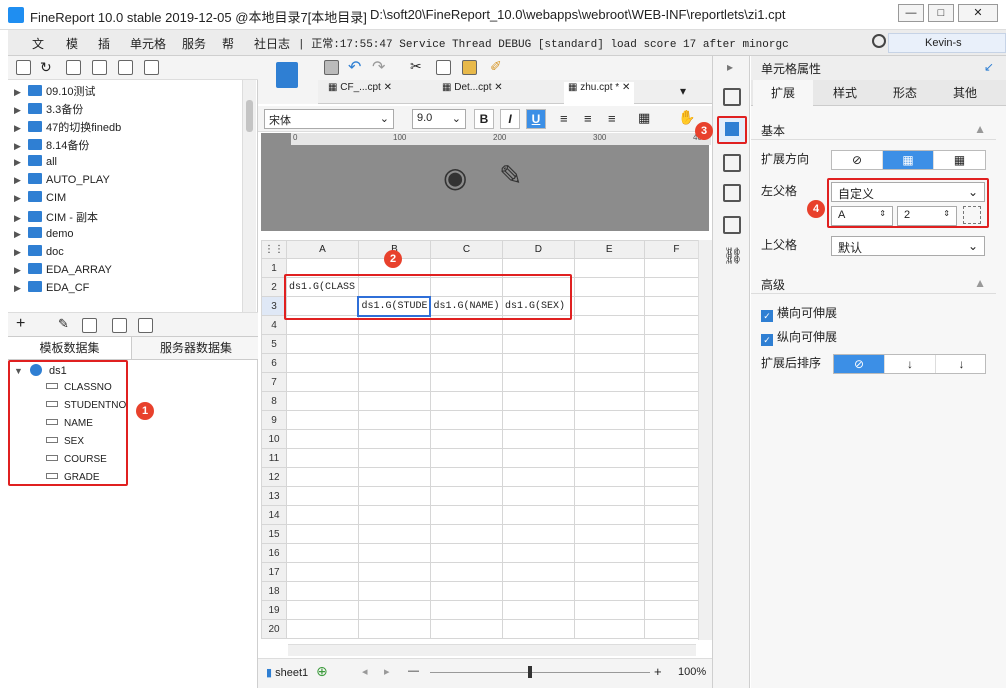  What do you see at coordinates (274, 534) in the screenshot?
I see `row-header: 15` at bounding box center [274, 534].